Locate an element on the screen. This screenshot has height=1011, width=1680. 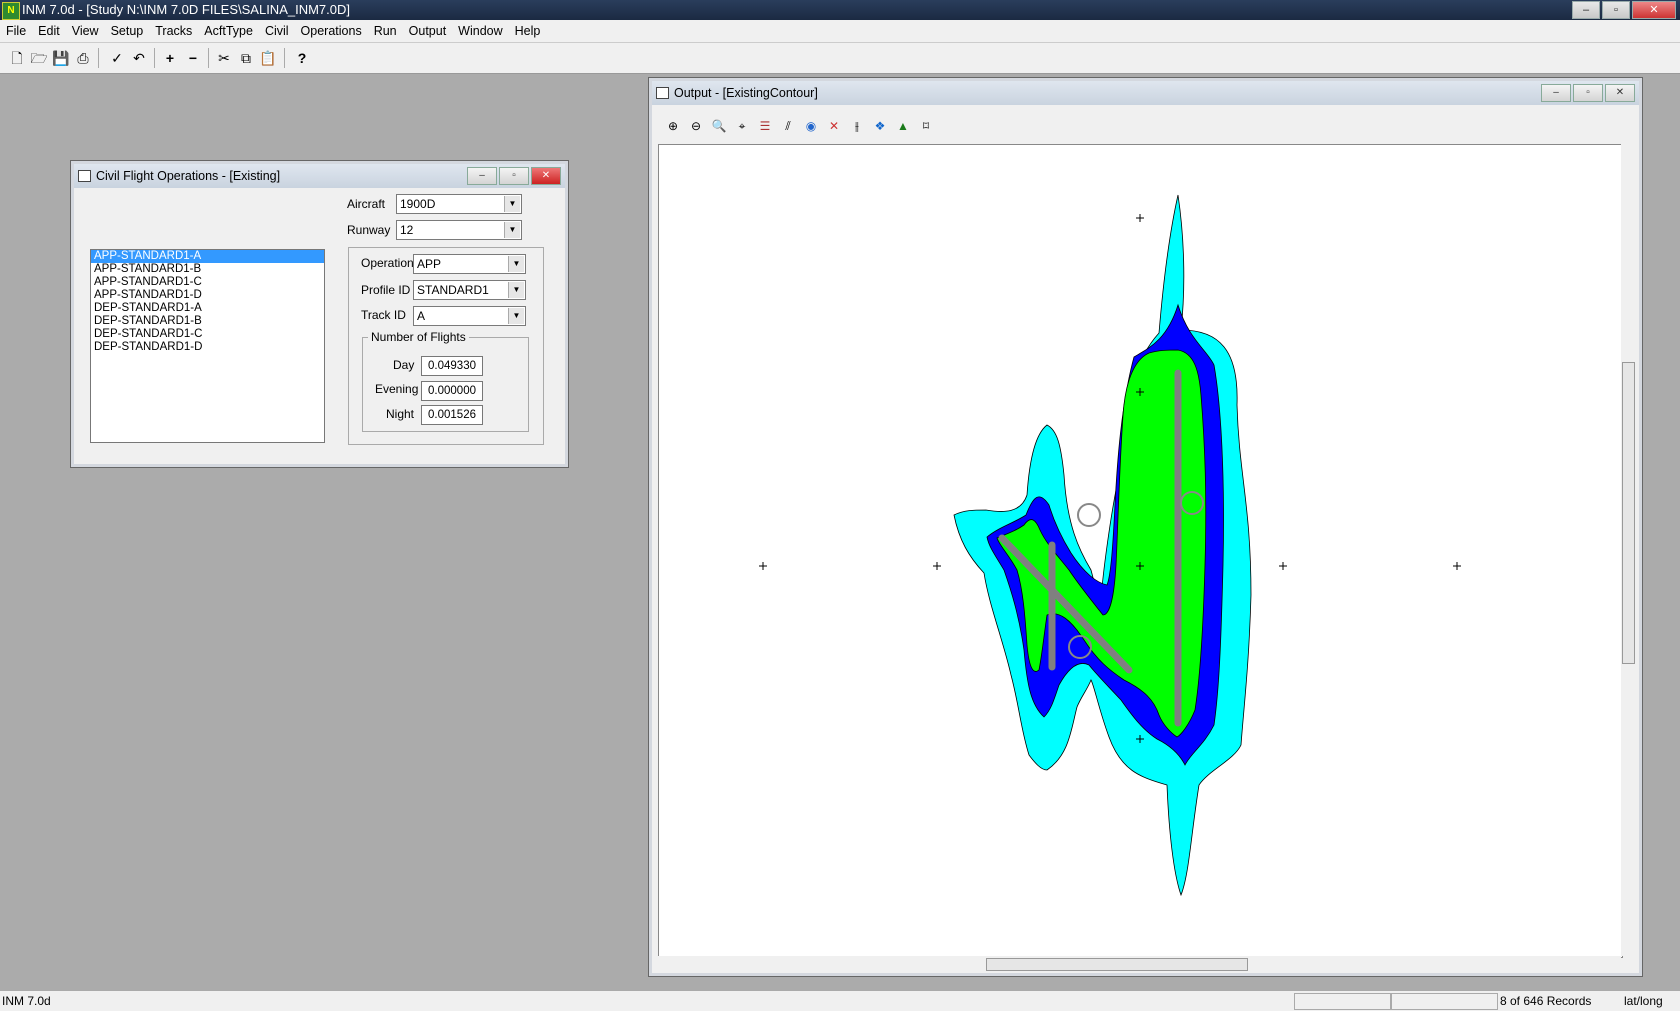
app-restore-button: ▫ is located at coordinates (1616, 10).